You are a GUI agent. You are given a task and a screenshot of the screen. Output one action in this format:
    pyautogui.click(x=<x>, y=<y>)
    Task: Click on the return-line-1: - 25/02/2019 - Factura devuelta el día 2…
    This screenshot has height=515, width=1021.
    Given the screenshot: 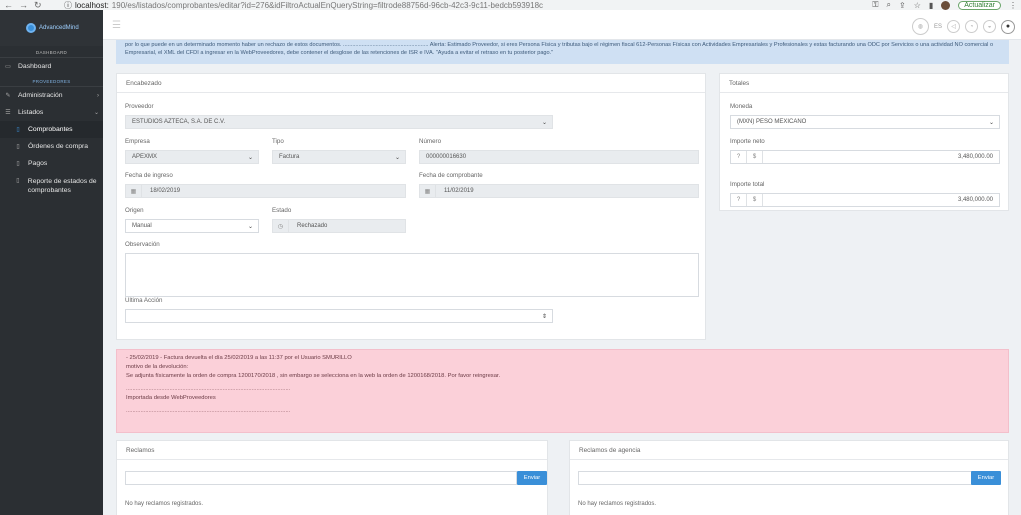 What is the action you would take?
    pyautogui.click(x=239, y=358)
    